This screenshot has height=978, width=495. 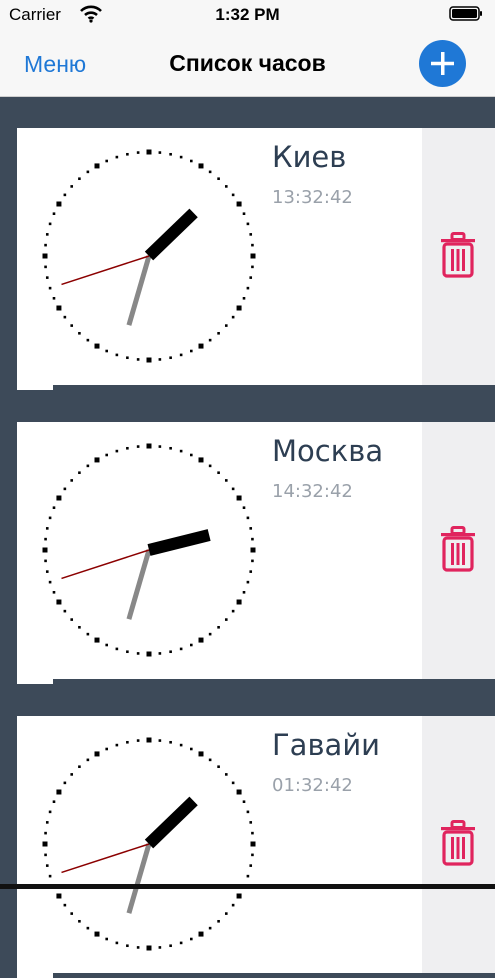 What do you see at coordinates (312, 197) in the screenshot?
I see `city-time: 13:32:42` at bounding box center [312, 197].